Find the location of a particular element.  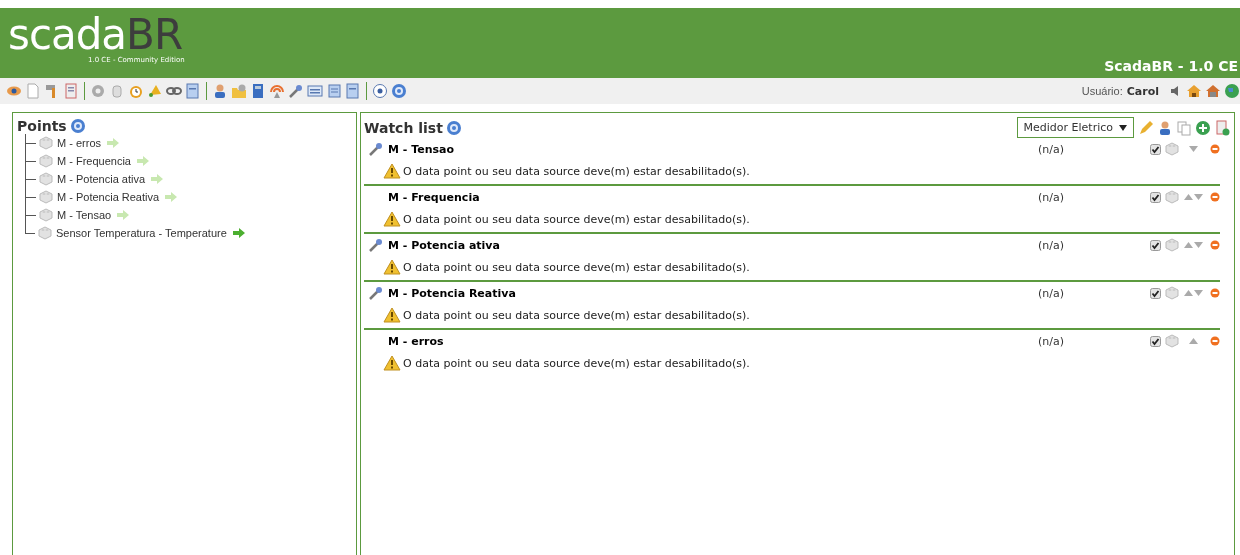

add-icon is located at coordinates (1203, 127).